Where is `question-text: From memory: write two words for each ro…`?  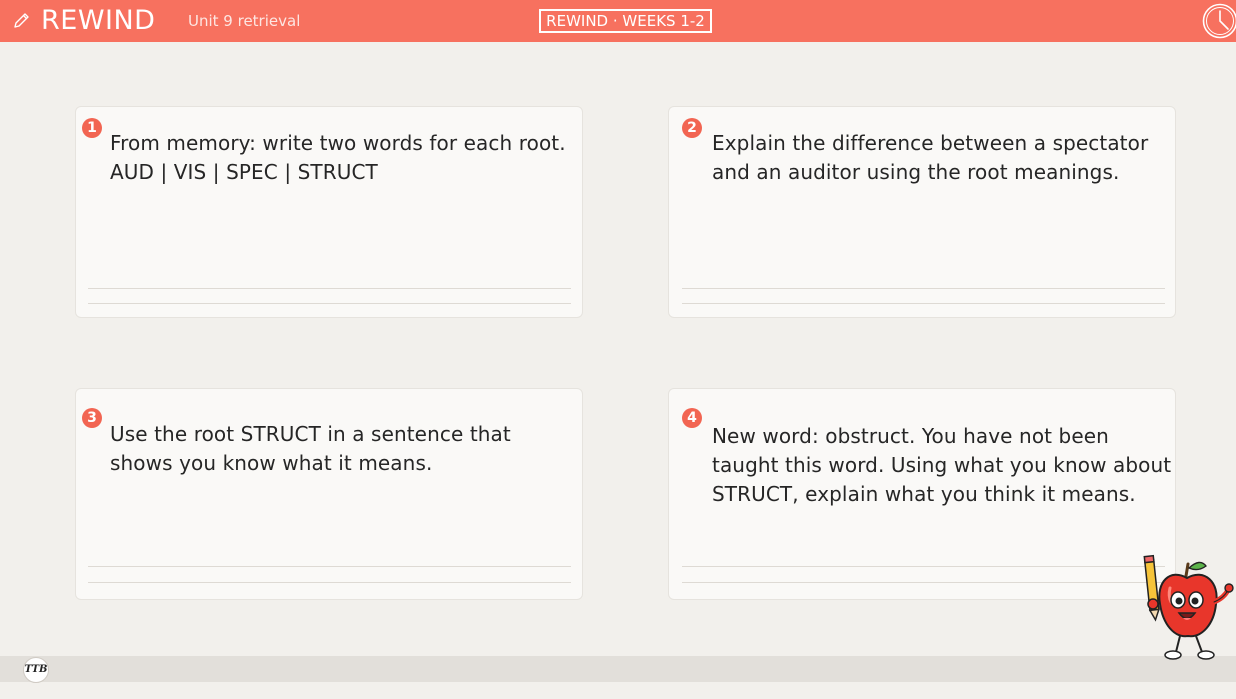 question-text: From memory: write two words for each ro… is located at coordinates (338, 157).